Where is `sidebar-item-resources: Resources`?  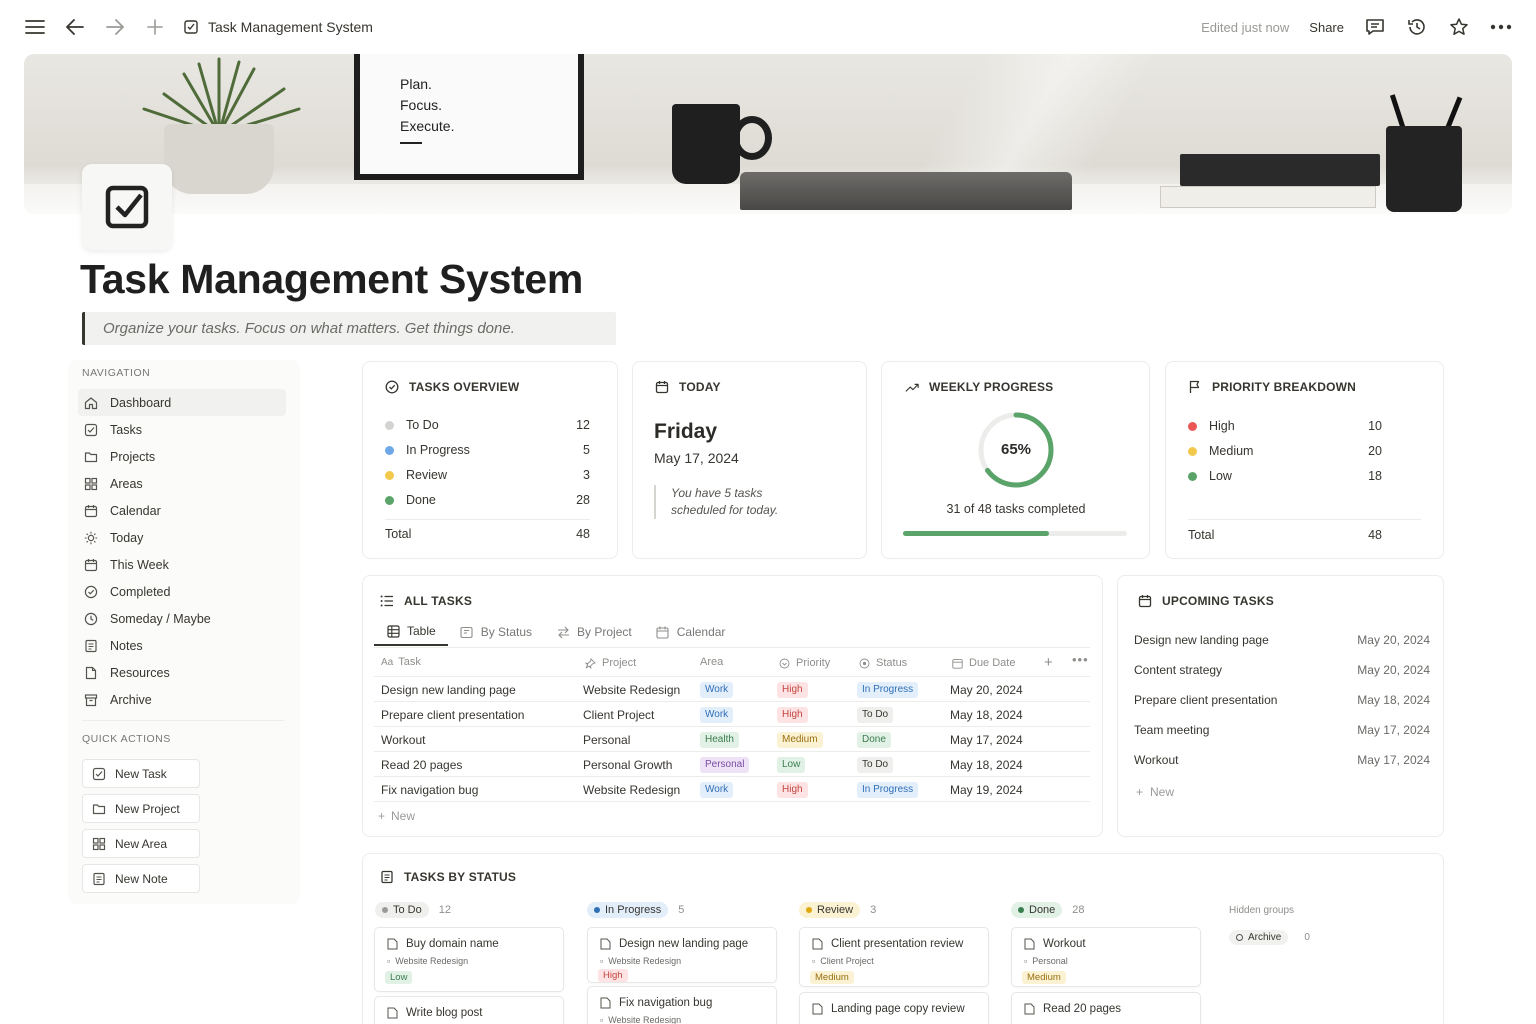 sidebar-item-resources: Resources is located at coordinates (182, 672).